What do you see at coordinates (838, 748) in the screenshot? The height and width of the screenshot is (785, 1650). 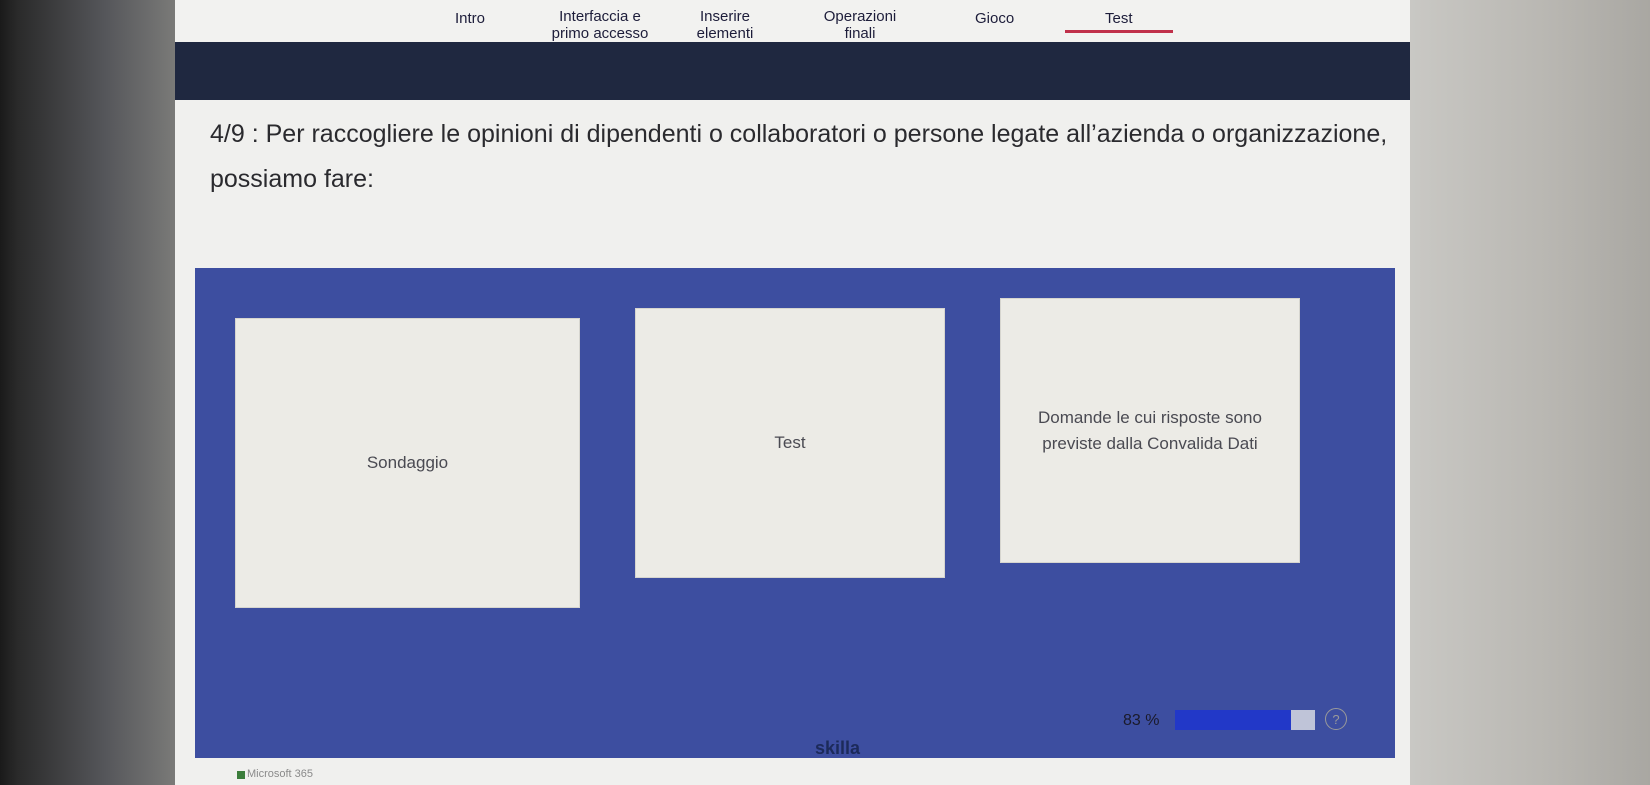 I see `skilla-logo: skilla` at bounding box center [838, 748].